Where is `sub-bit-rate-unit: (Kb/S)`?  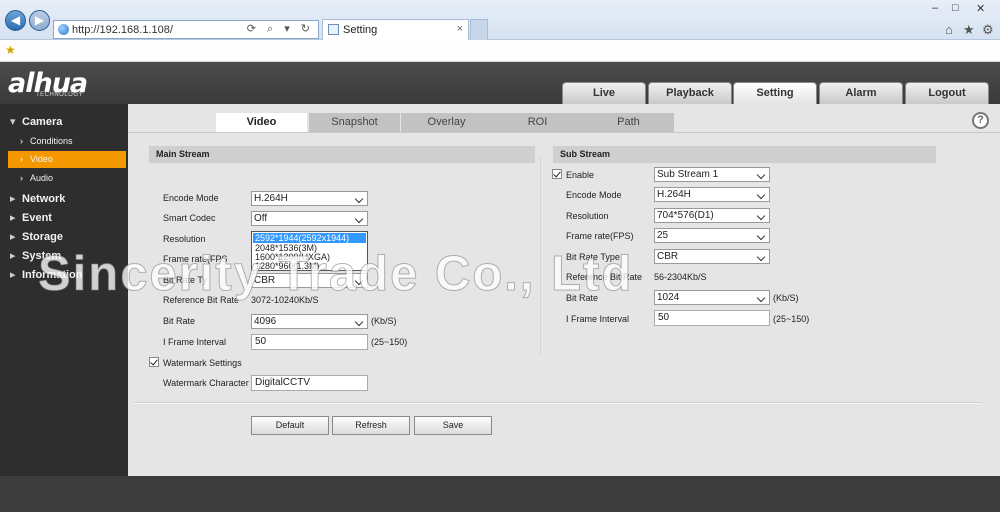 sub-bit-rate-unit: (Kb/S) is located at coordinates (786, 298).